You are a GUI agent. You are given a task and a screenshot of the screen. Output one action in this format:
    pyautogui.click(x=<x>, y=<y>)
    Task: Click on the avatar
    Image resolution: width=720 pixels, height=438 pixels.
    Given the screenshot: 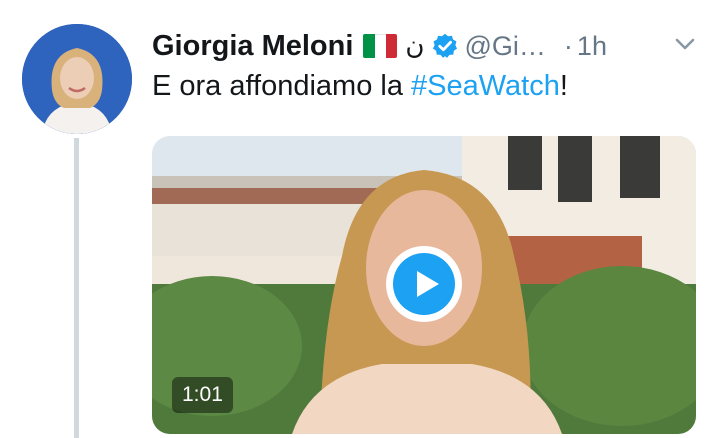 What is the action you would take?
    pyautogui.click(x=77, y=79)
    